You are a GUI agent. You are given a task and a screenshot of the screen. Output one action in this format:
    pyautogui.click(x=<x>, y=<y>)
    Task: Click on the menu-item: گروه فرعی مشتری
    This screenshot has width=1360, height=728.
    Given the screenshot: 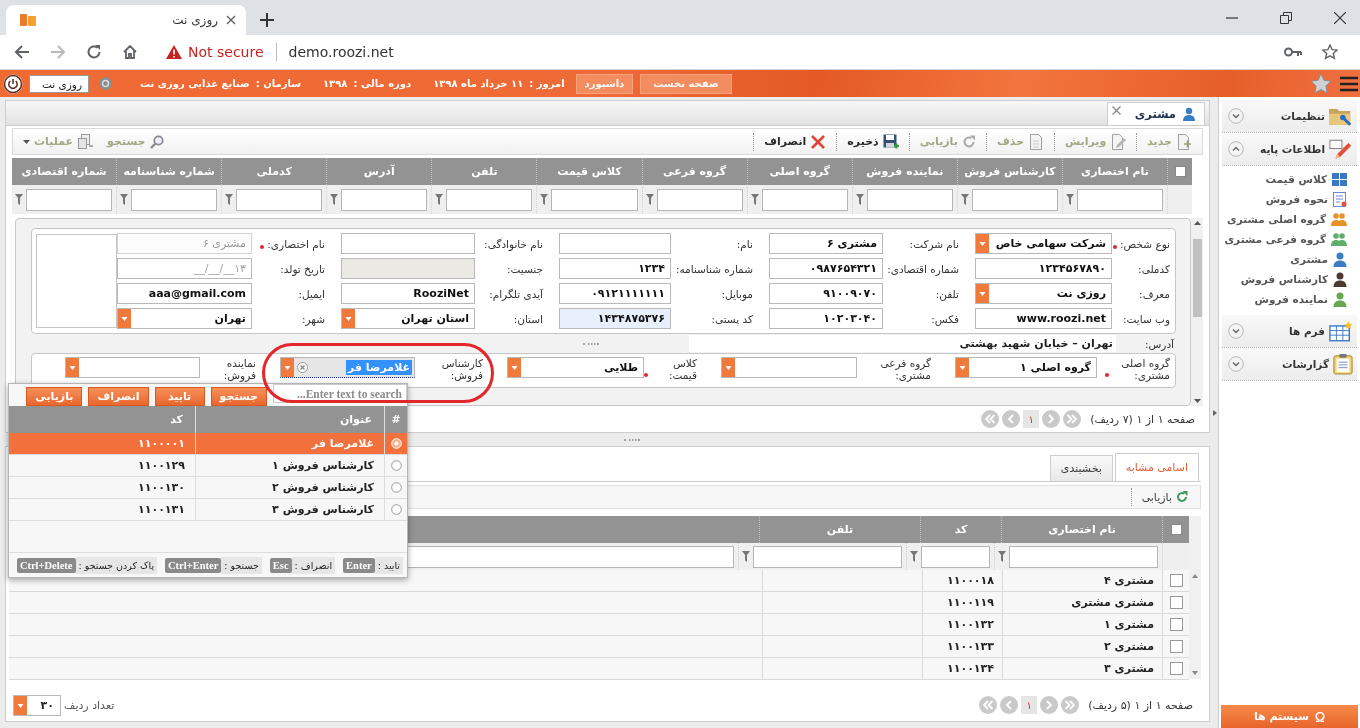 What is the action you would take?
    pyautogui.click(x=1289, y=239)
    